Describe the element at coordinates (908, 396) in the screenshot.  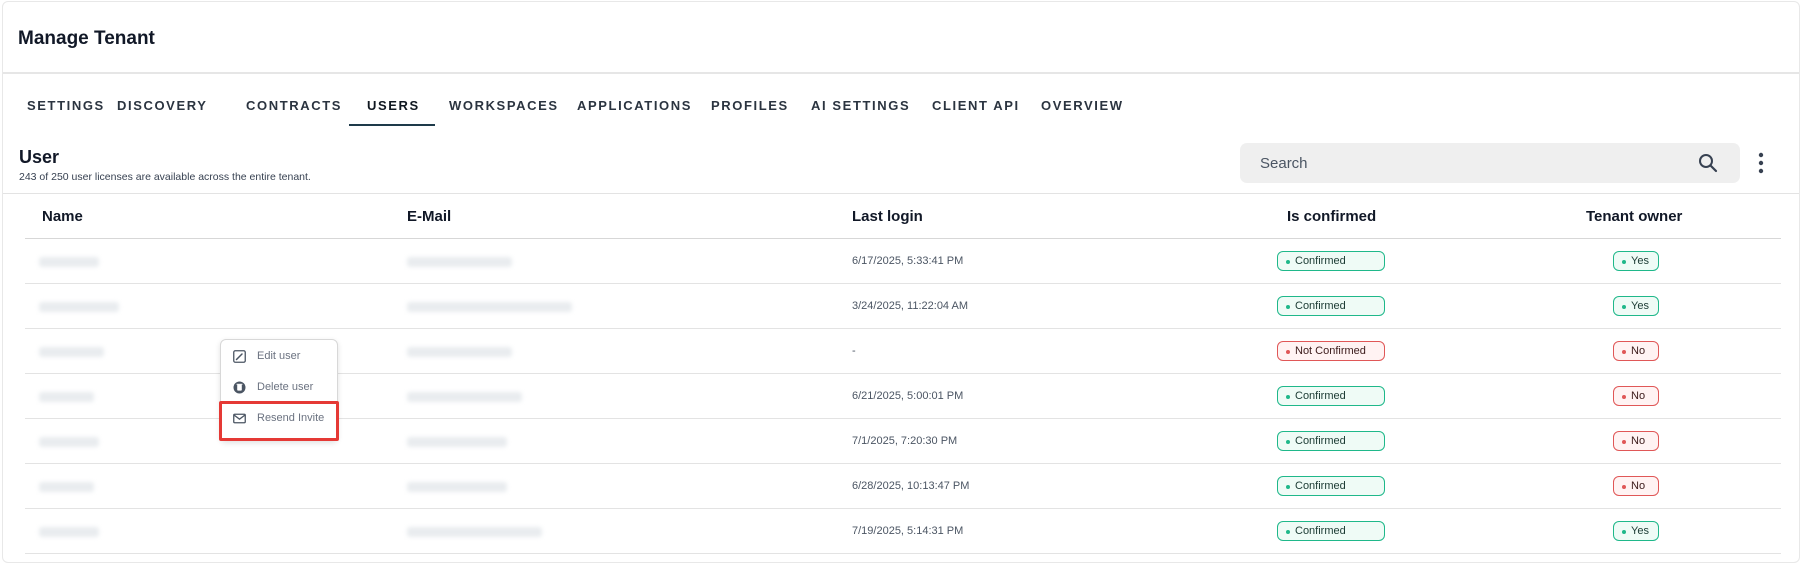
I see `last-login-cell: 6/21/2025, 5:00:01 PM` at that location.